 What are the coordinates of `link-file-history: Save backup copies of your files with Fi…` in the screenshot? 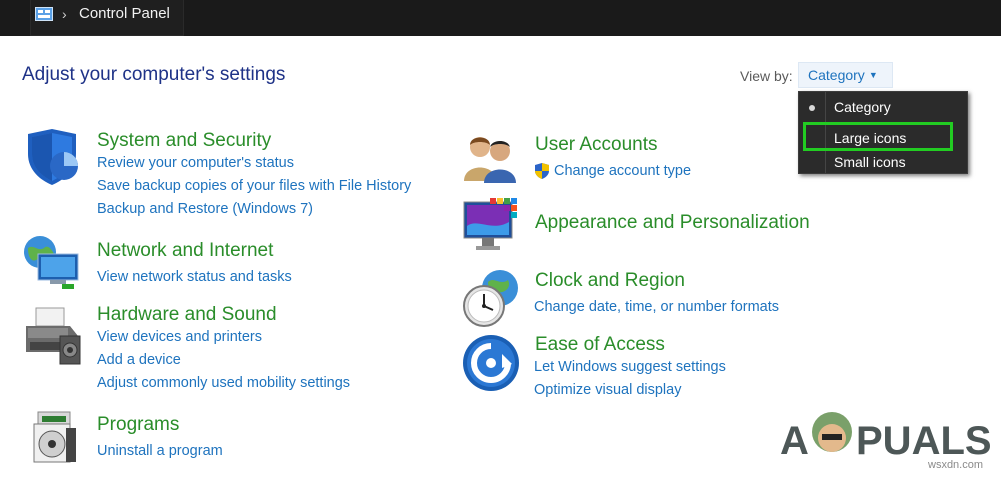 It's located at (254, 186).